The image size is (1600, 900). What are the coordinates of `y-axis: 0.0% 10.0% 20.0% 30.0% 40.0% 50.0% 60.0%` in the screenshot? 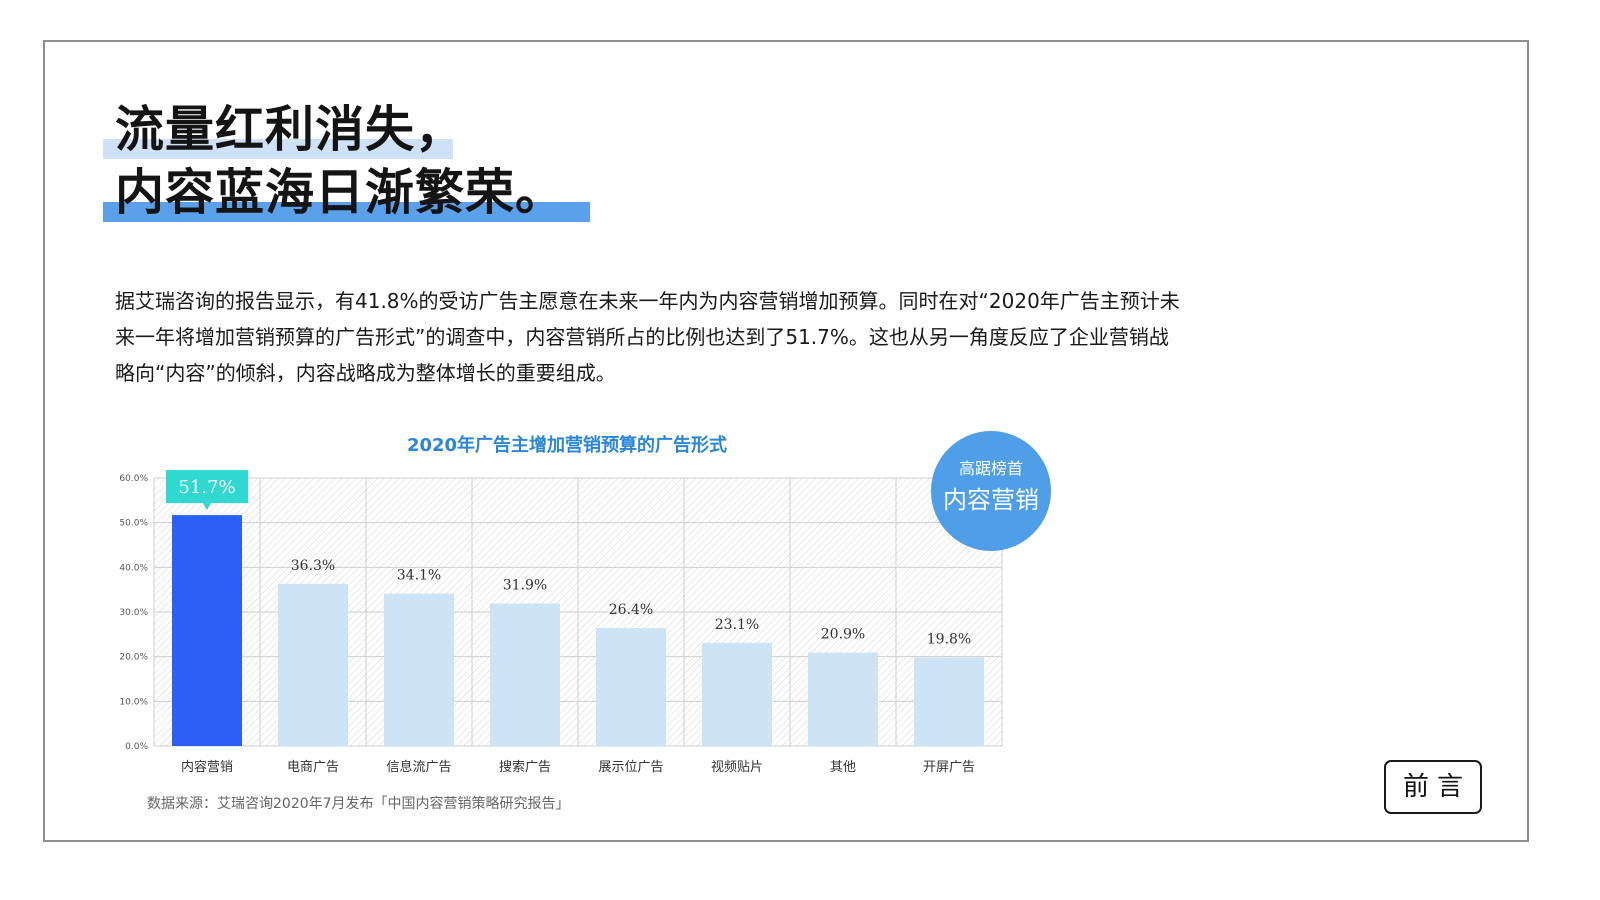 It's located at (133, 613).